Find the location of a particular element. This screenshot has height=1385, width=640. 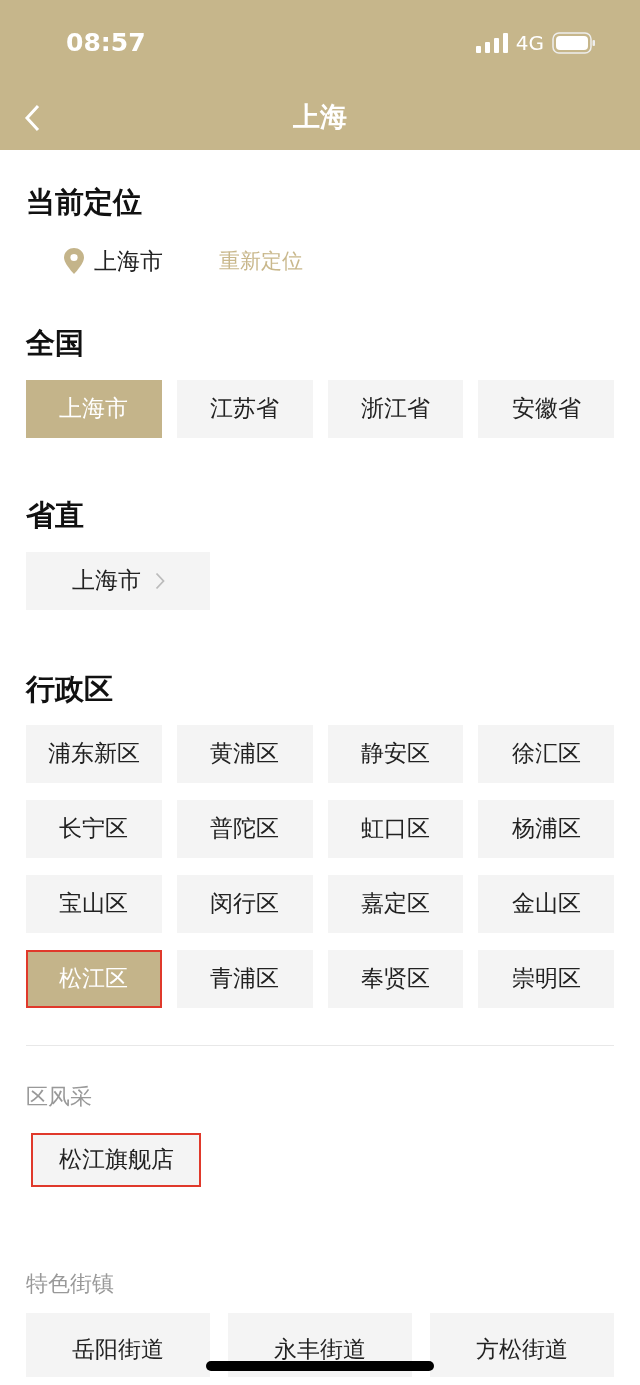

option-chip: 上海市 is located at coordinates (118, 580).